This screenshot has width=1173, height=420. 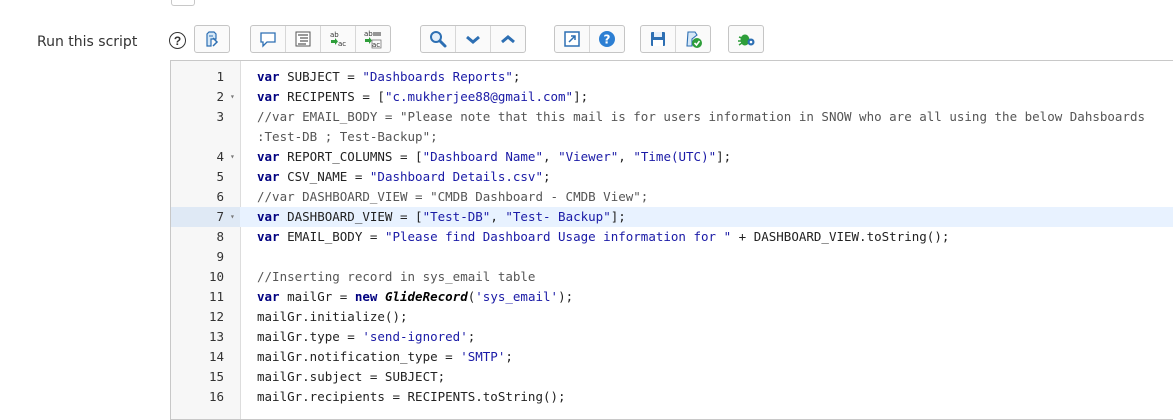 I want to click on code-line: 12 mailGr.initialize();, so click(x=672, y=317).